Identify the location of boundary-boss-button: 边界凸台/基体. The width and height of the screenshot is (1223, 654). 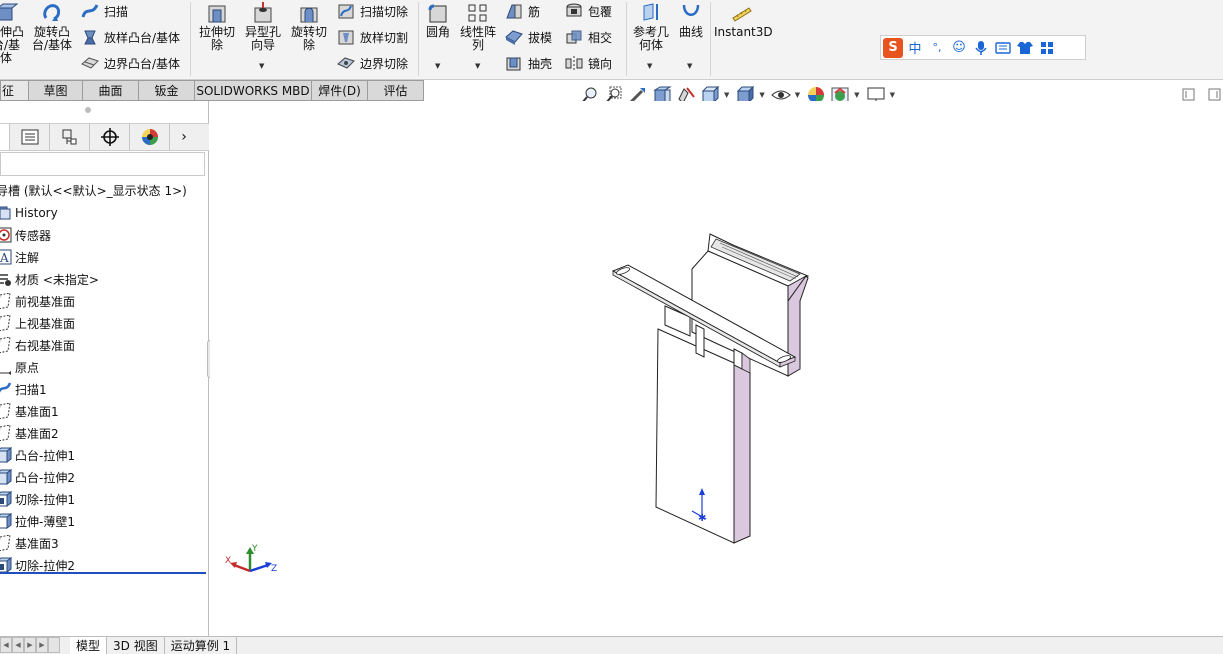
(130, 63).